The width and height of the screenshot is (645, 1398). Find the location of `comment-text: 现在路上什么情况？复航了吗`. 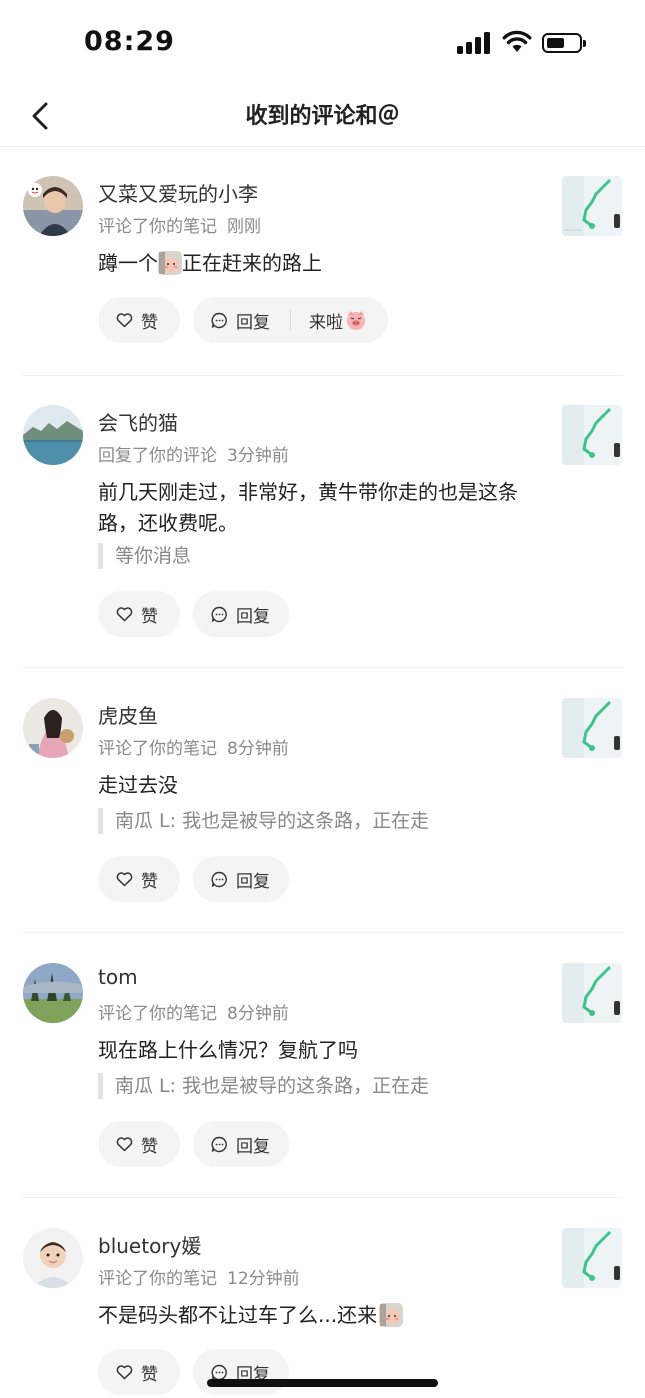

comment-text: 现在路上什么情况？复航了吗 is located at coordinates (228, 1050).